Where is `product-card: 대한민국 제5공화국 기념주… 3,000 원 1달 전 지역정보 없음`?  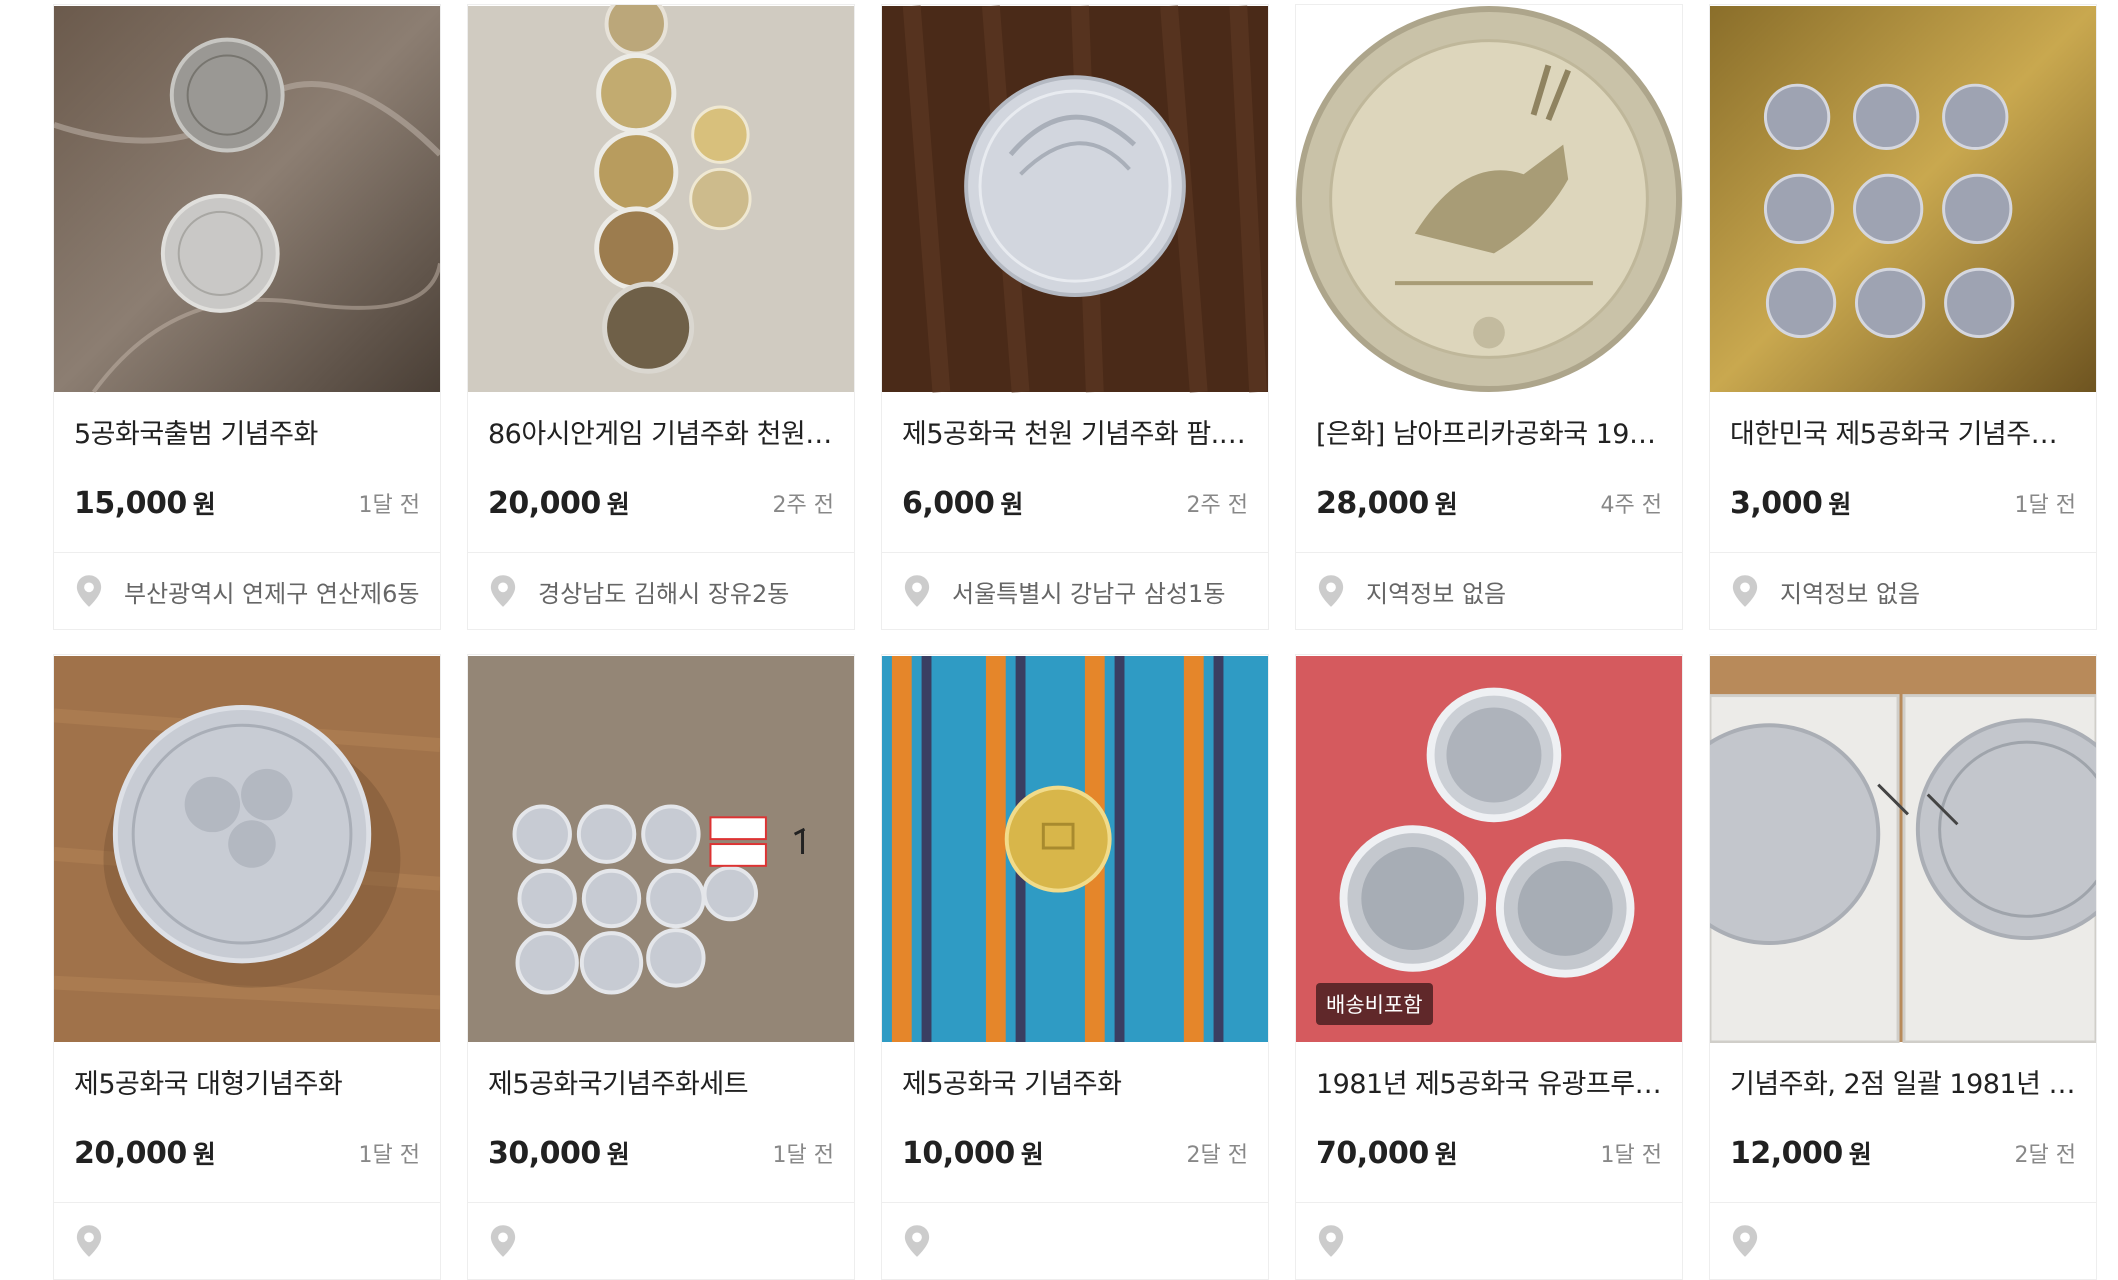
product-card: 대한민국 제5공화국 기념주… 3,000 원 1달 전 지역정보 없음 is located at coordinates (1903, 317).